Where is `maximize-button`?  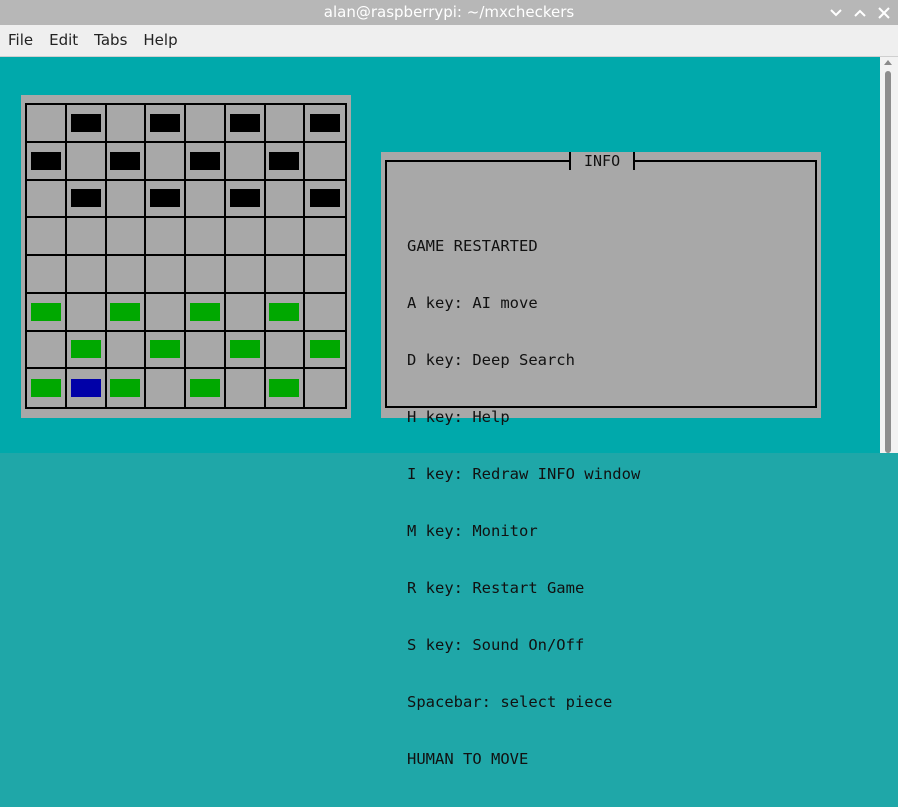
maximize-button is located at coordinates (860, 13).